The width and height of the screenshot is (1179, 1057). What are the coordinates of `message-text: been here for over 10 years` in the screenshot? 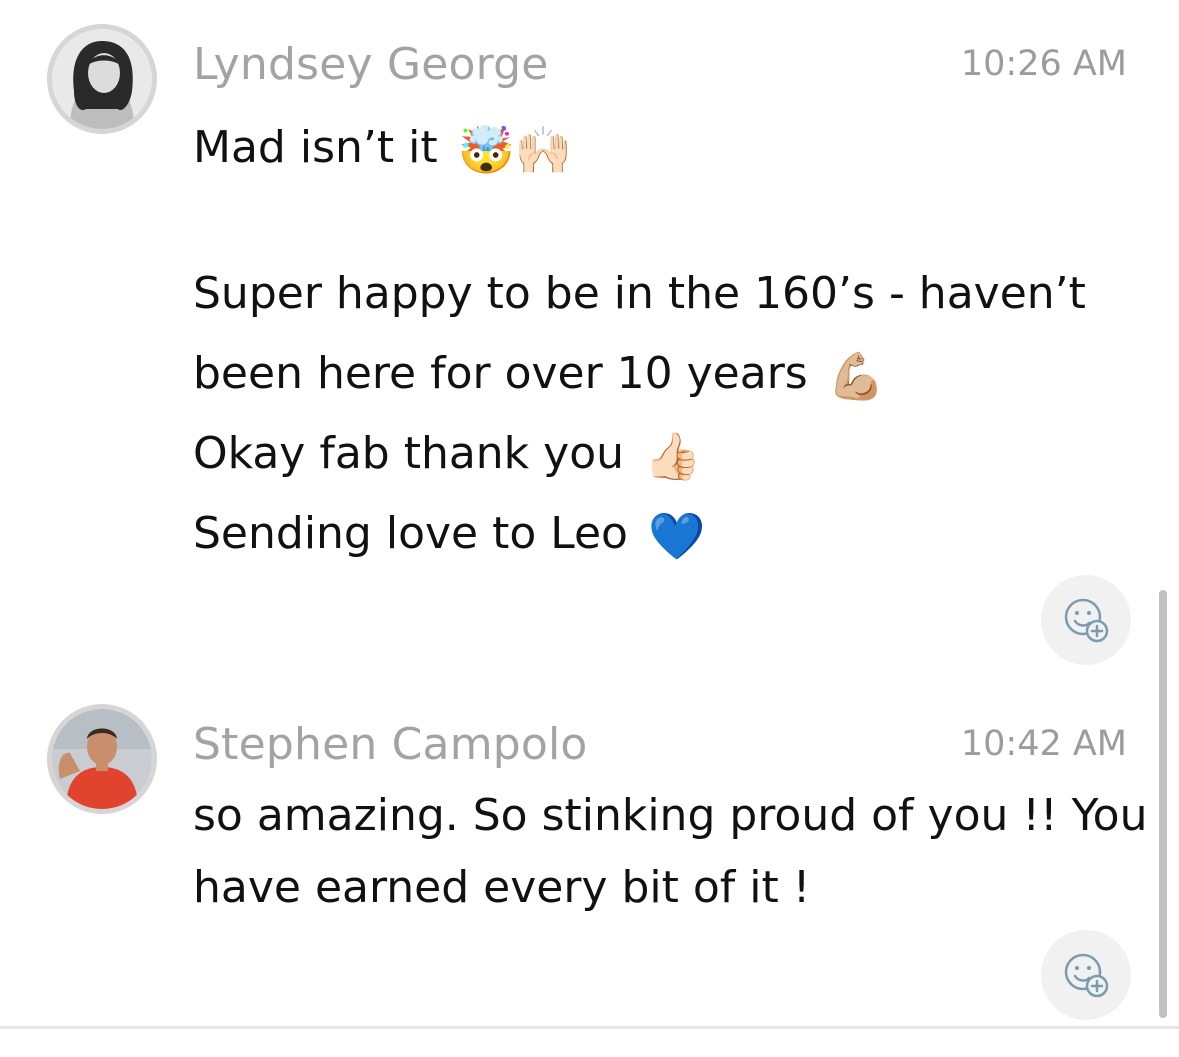 It's located at (500, 373).